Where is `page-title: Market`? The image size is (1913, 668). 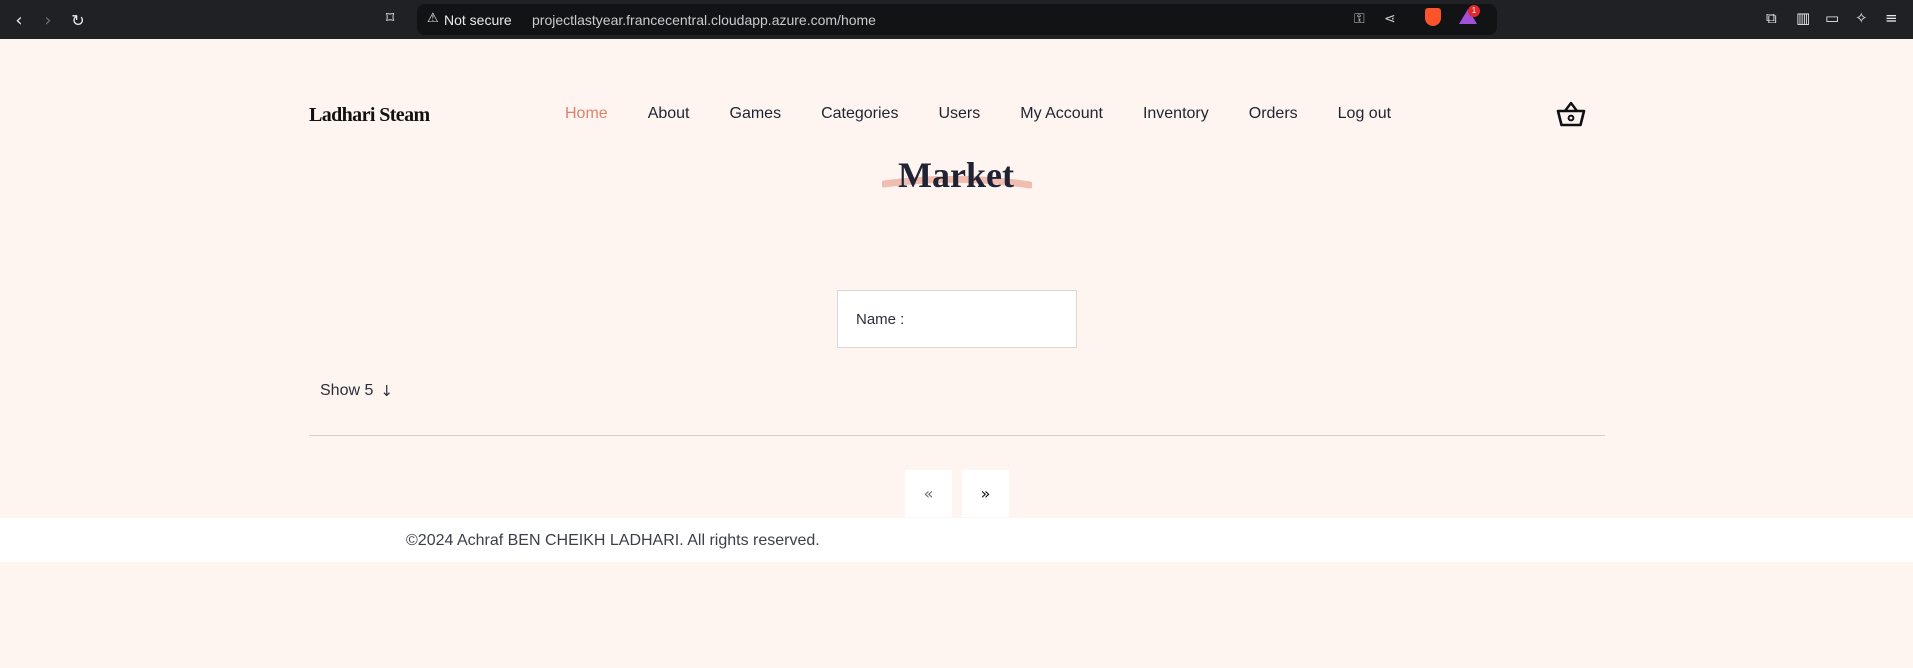 page-title: Market is located at coordinates (956, 175).